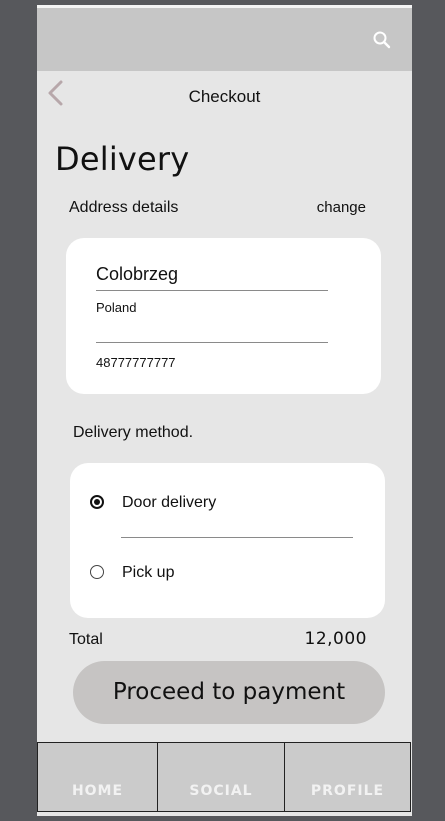 The image size is (445, 821). What do you see at coordinates (227, 540) in the screenshot?
I see `delivery-method-card: Door delivery Pick up` at bounding box center [227, 540].